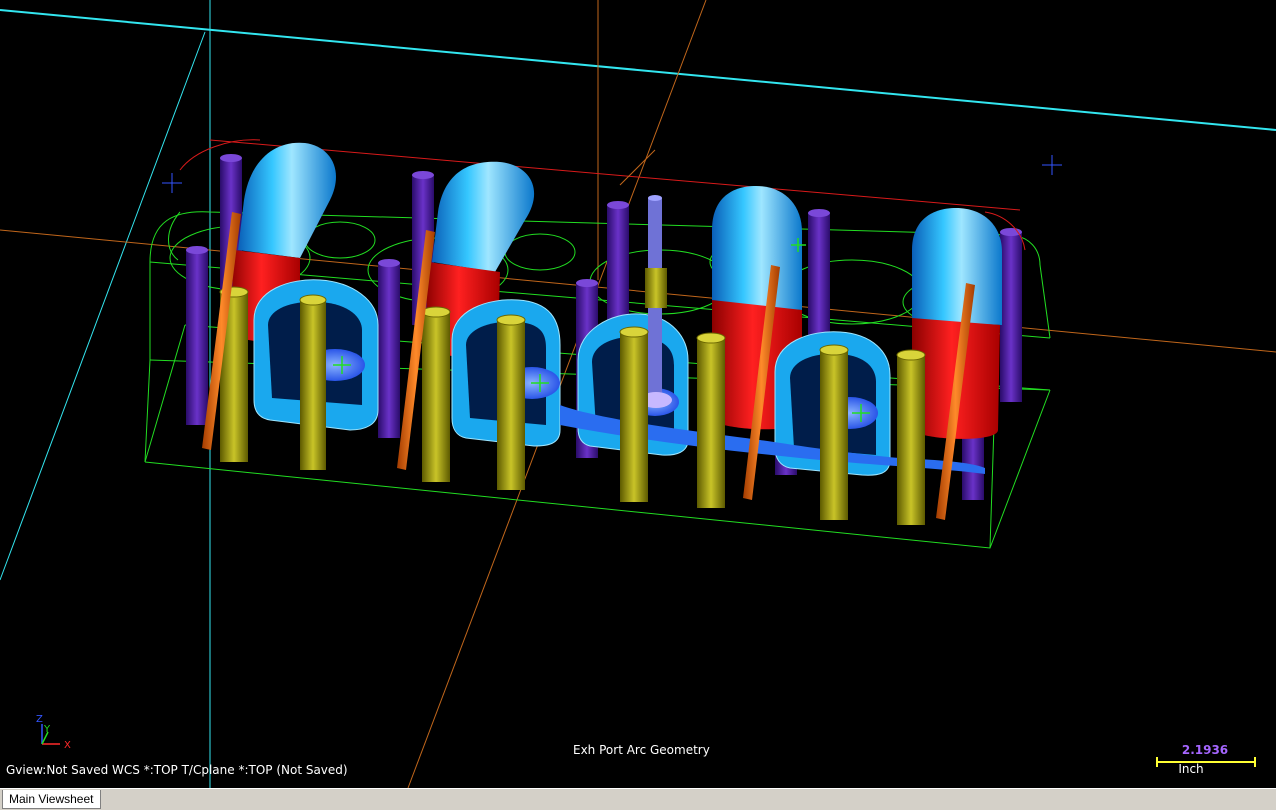 The width and height of the screenshot is (1276, 810). I want to click on axis-z-label: Z, so click(39, 719).